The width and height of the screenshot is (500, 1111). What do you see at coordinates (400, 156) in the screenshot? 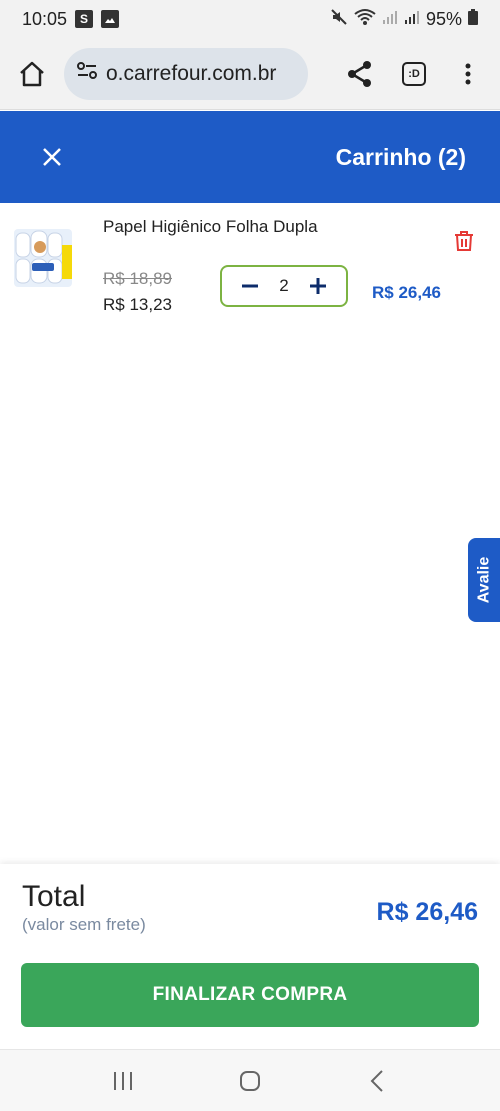
I see `cart-title: Carrinho (2)` at bounding box center [400, 156].